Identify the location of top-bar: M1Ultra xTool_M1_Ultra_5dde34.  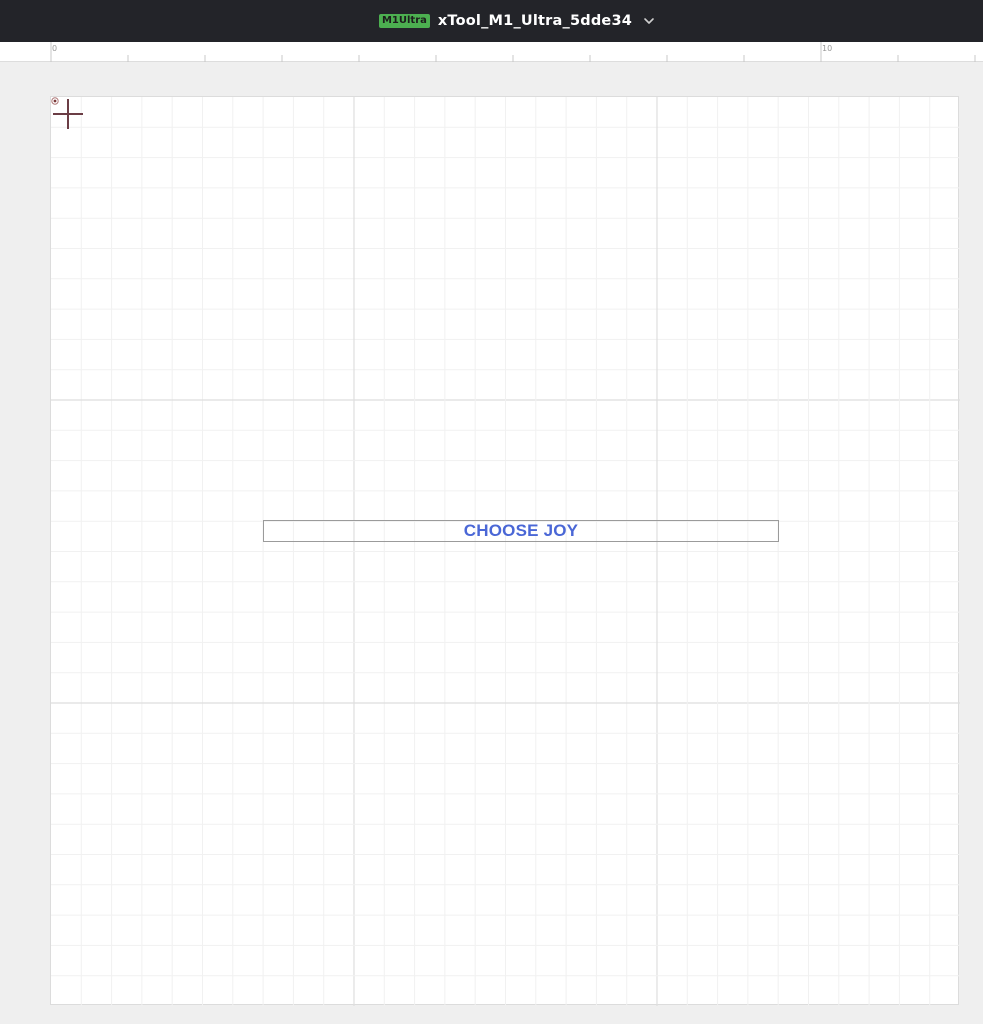
(491, 21).